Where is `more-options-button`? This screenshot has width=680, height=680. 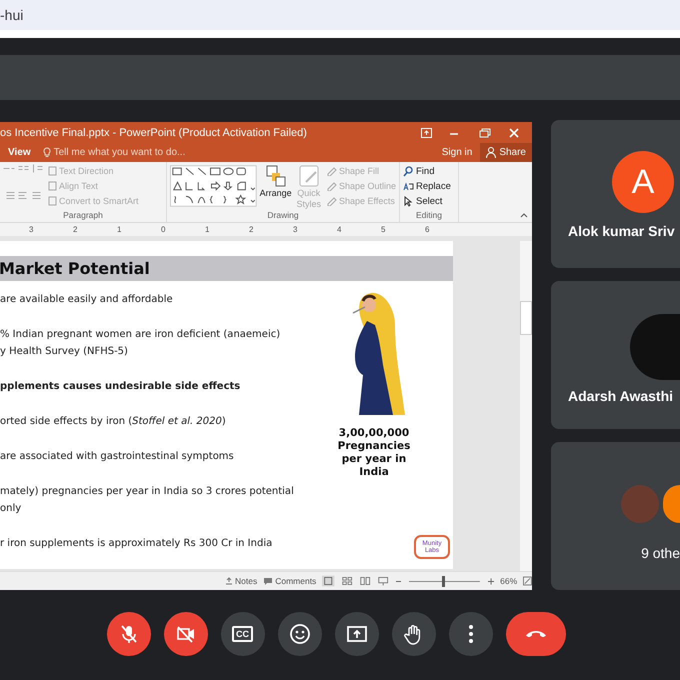
more-options-button is located at coordinates (470, 634).